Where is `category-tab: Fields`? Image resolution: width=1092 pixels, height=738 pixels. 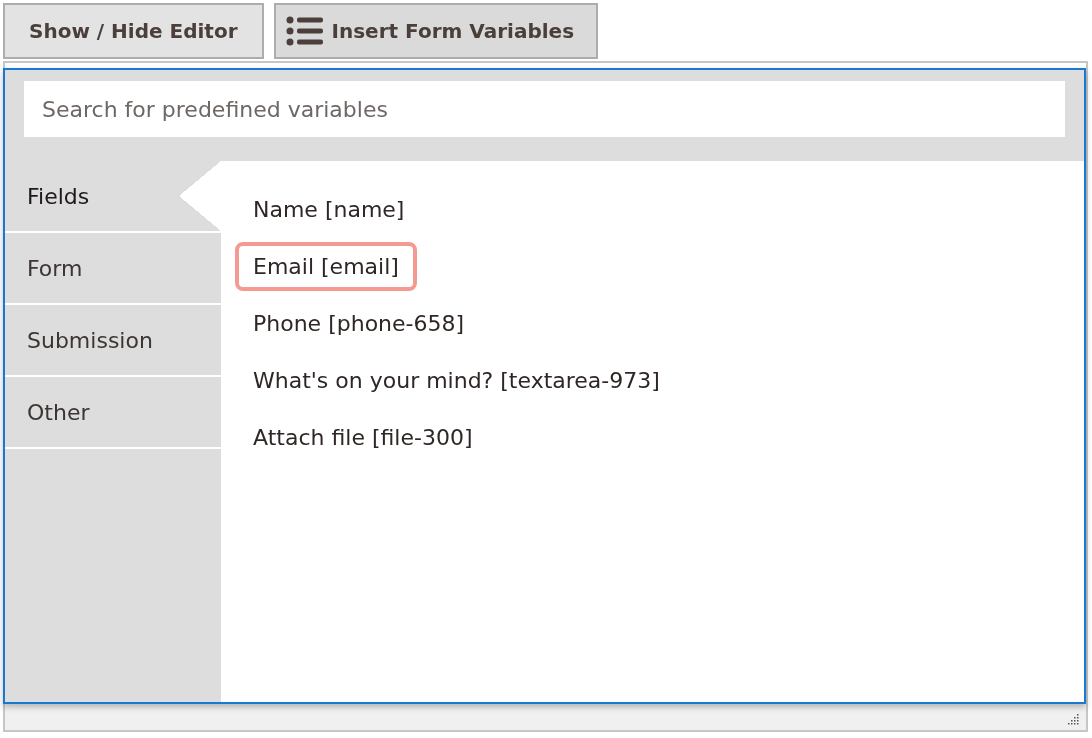
category-tab: Fields is located at coordinates (113, 197).